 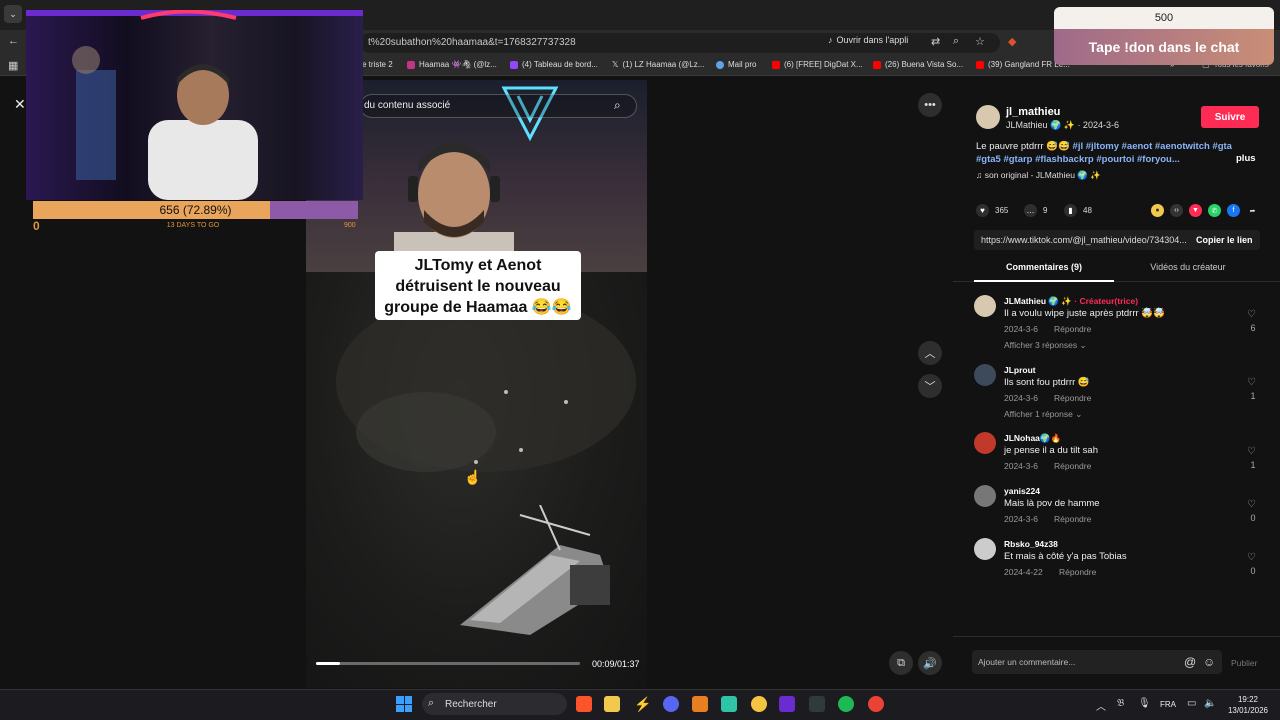 What do you see at coordinates (617, 105) in the screenshot?
I see `search-icon: ⌕` at bounding box center [617, 105].